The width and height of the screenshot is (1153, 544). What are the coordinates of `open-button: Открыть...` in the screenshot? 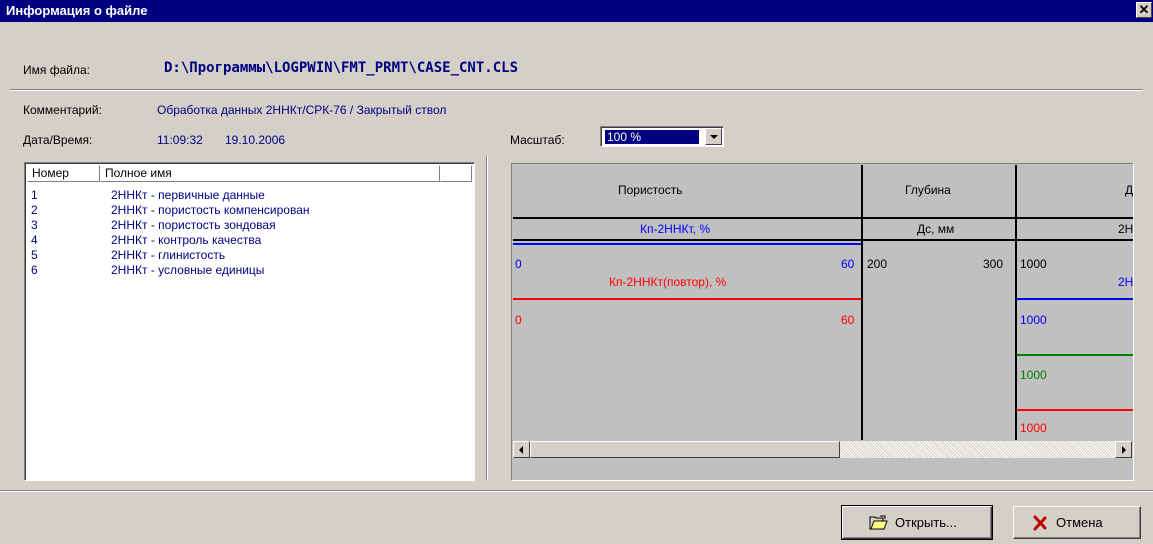 It's located at (917, 522).